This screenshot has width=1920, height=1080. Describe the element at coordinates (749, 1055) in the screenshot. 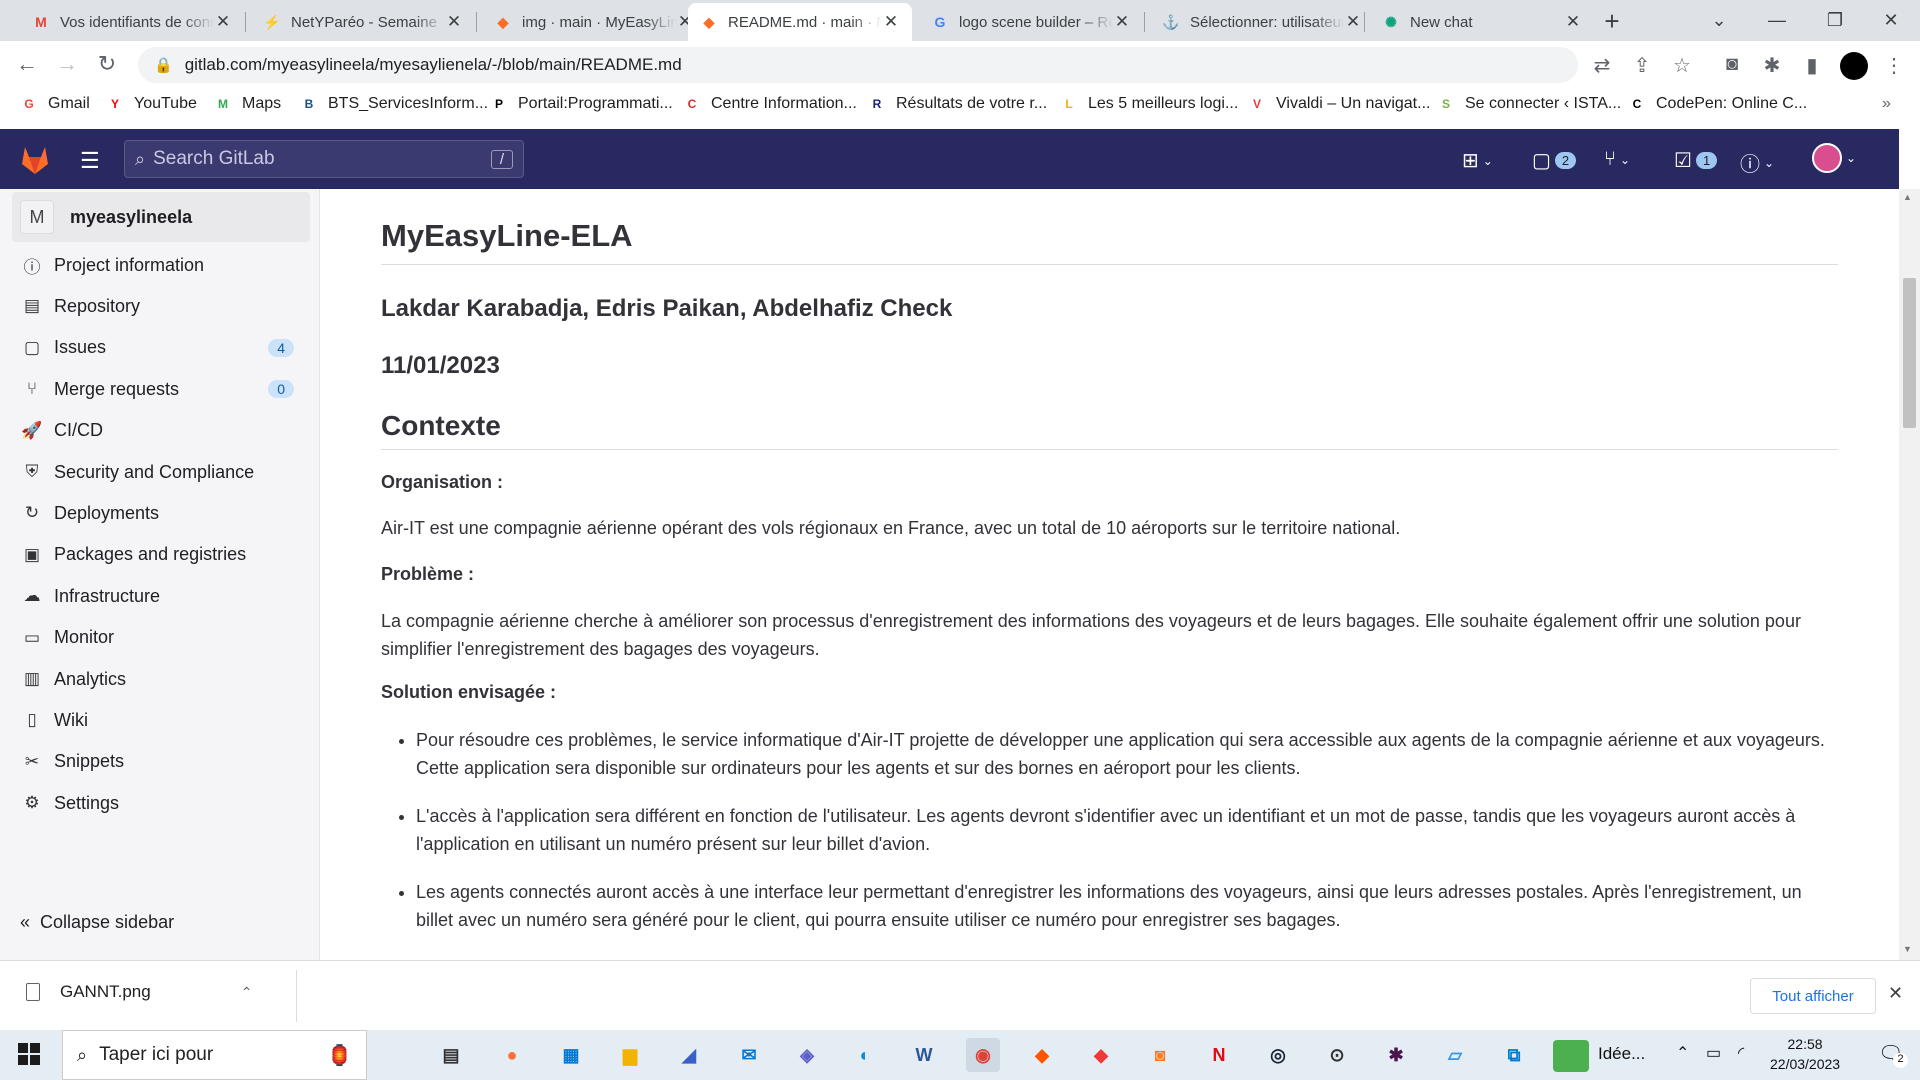

I see `mail-icon: ✉` at that location.